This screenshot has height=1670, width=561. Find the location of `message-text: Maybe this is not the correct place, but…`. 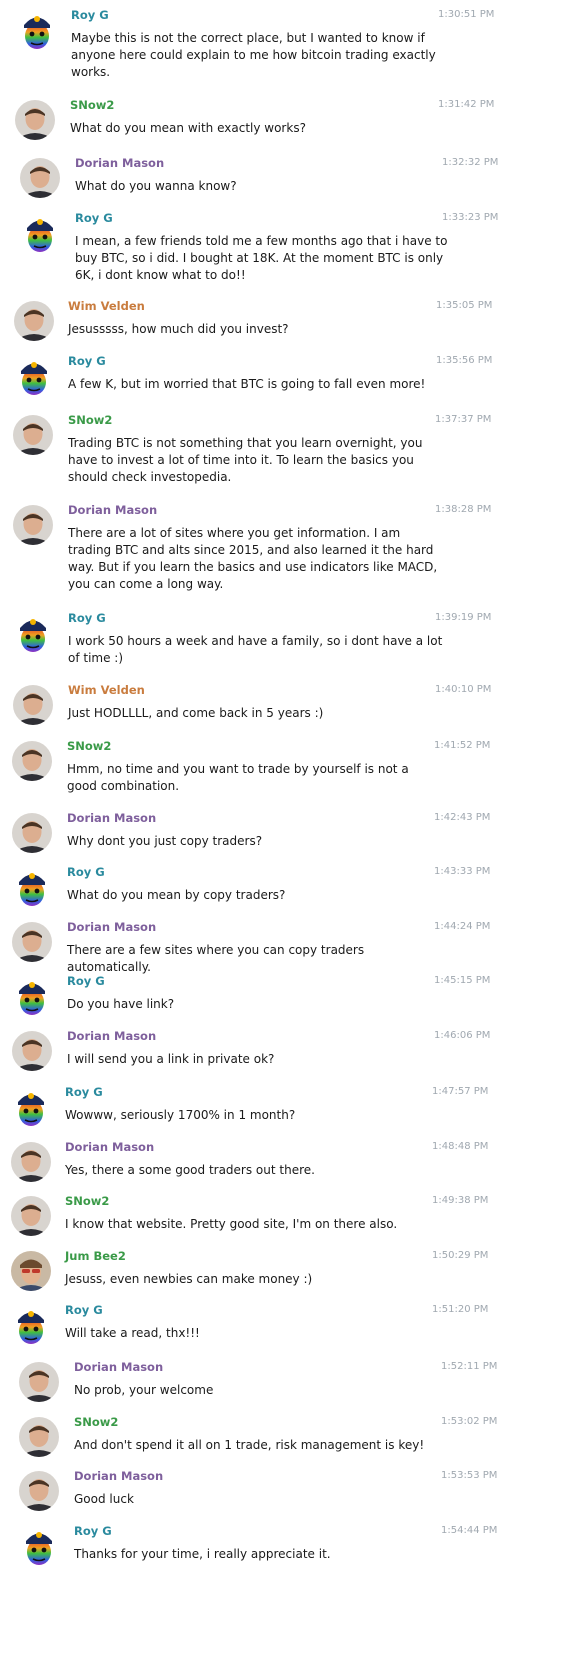

message-text: Maybe this is not the correct place, but… is located at coordinates (253, 55).